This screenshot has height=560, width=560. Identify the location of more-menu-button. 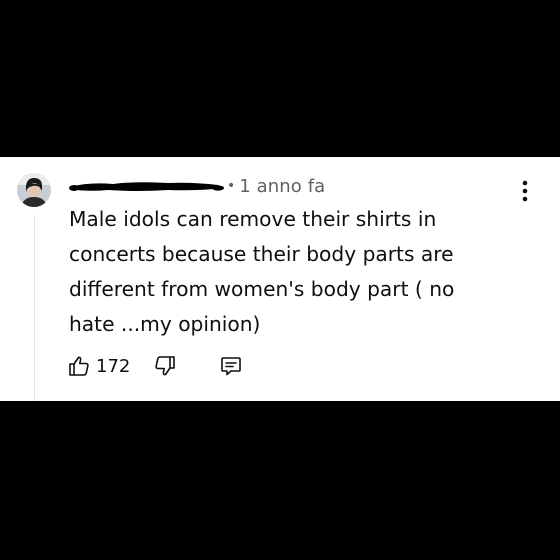
(525, 191).